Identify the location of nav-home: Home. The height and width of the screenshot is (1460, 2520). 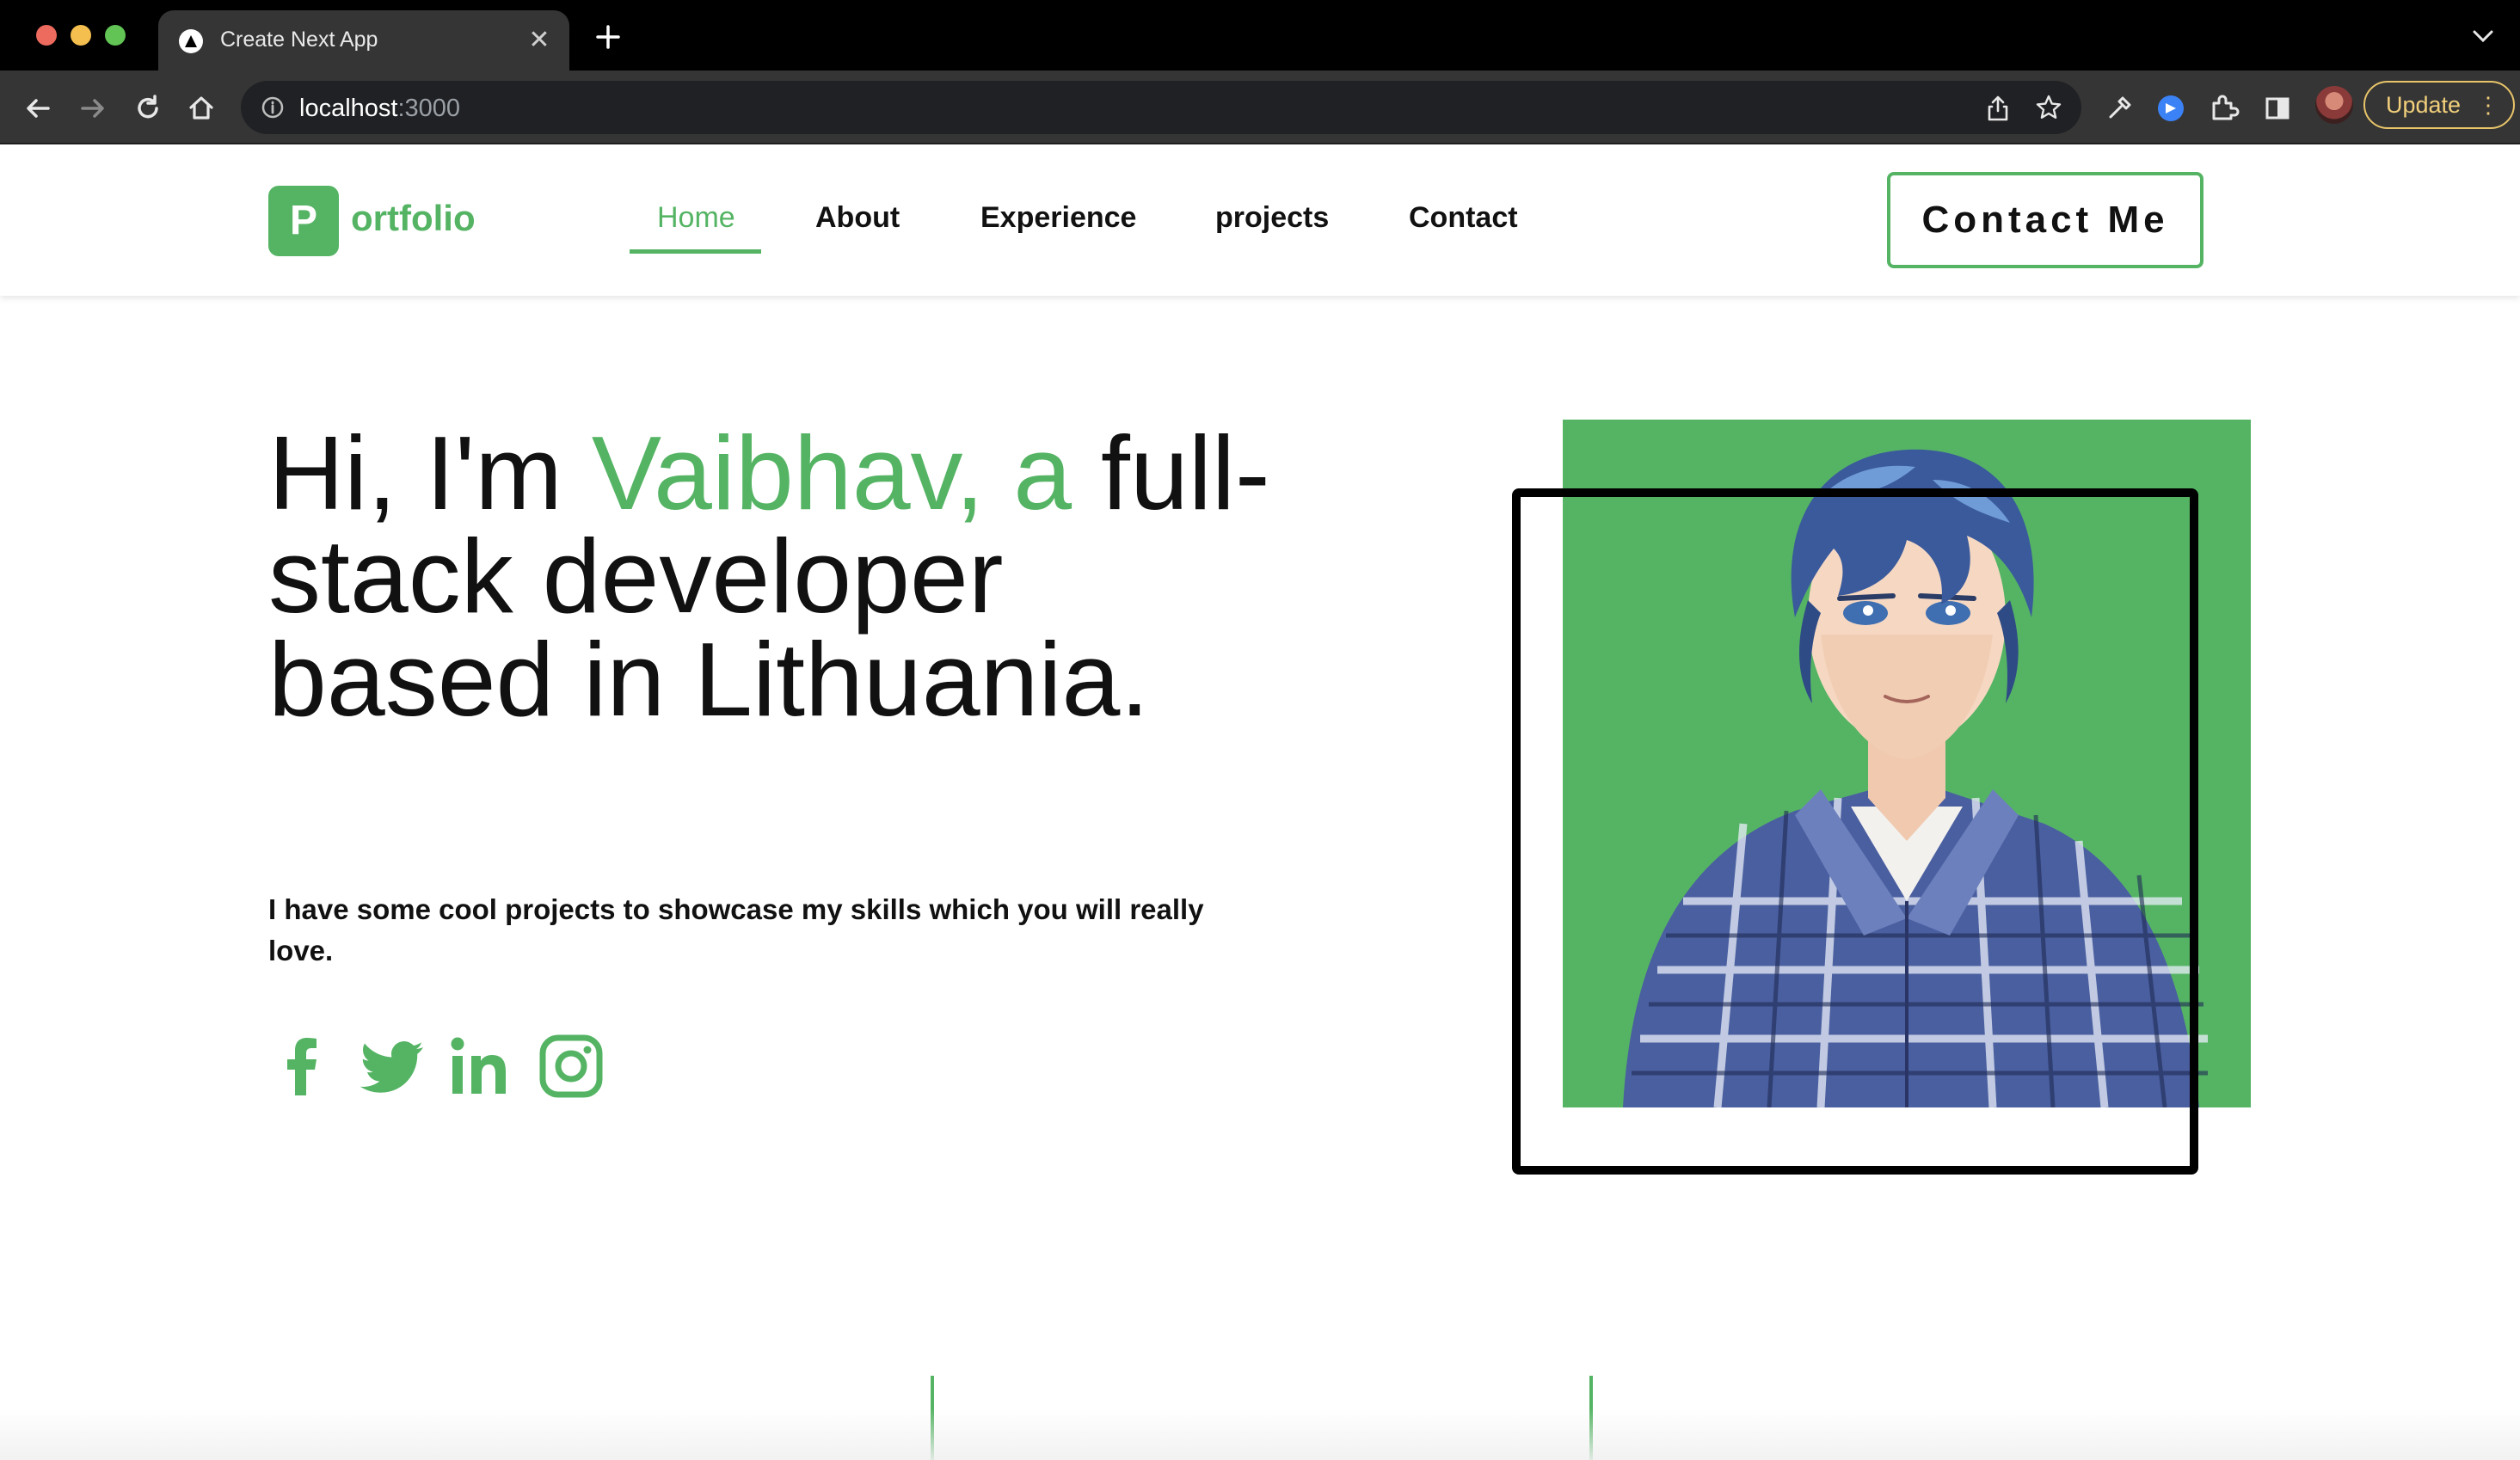
(696, 218).